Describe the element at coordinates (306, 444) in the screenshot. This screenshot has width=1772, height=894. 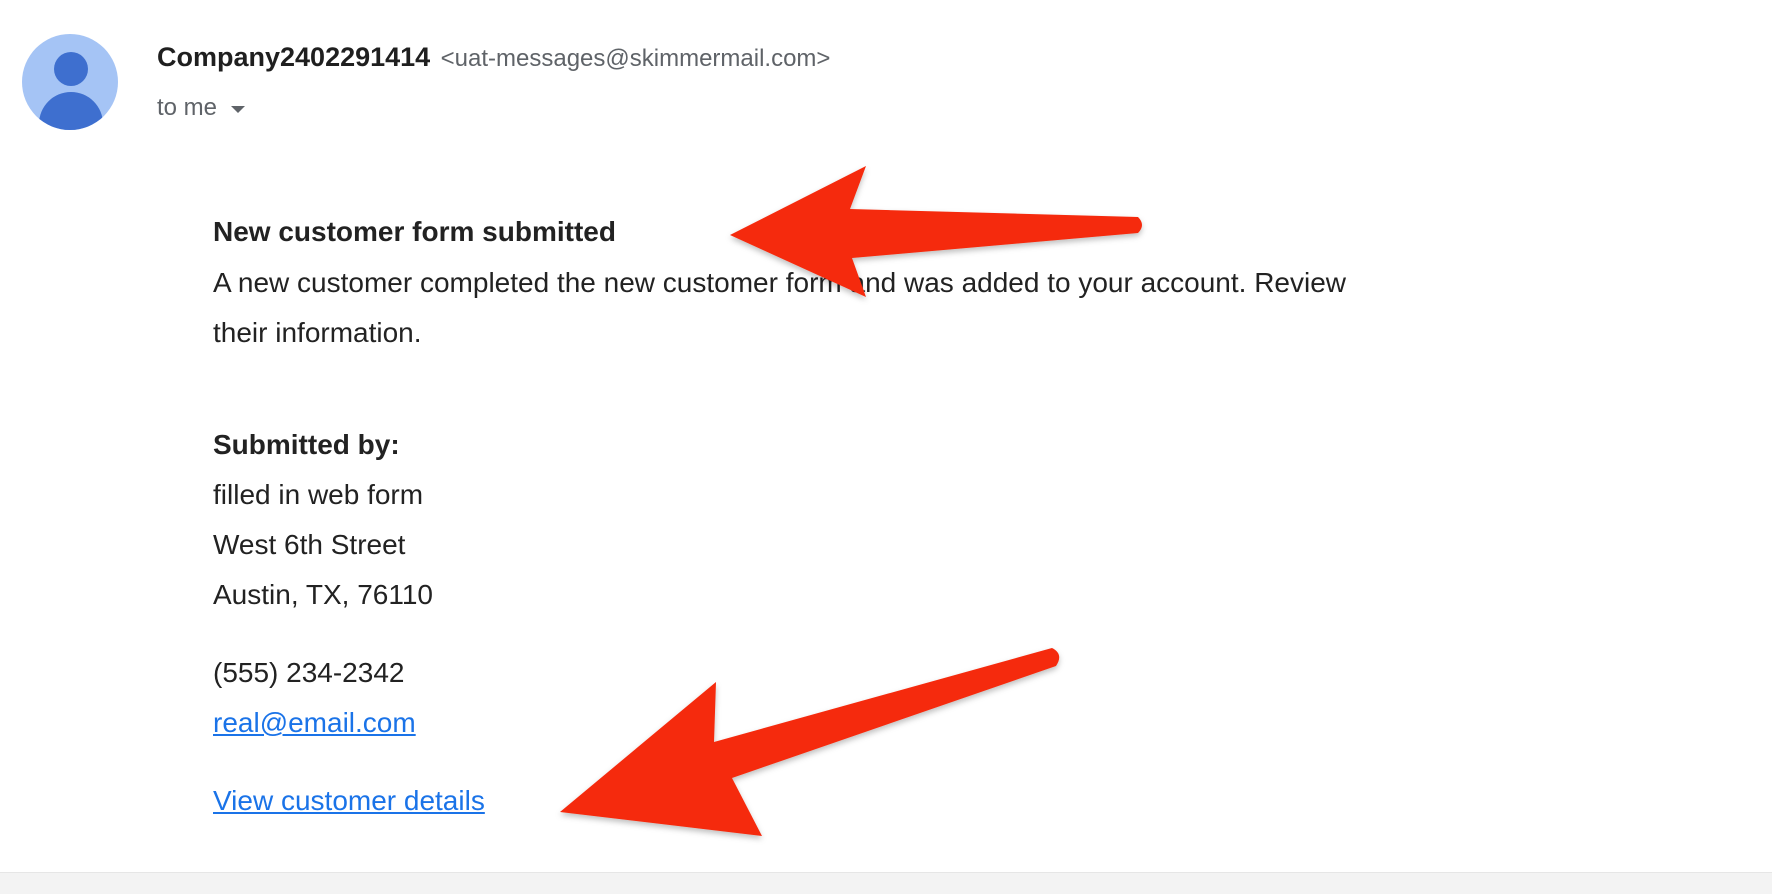
I see `submitted-by-label: Submitted by:` at that location.